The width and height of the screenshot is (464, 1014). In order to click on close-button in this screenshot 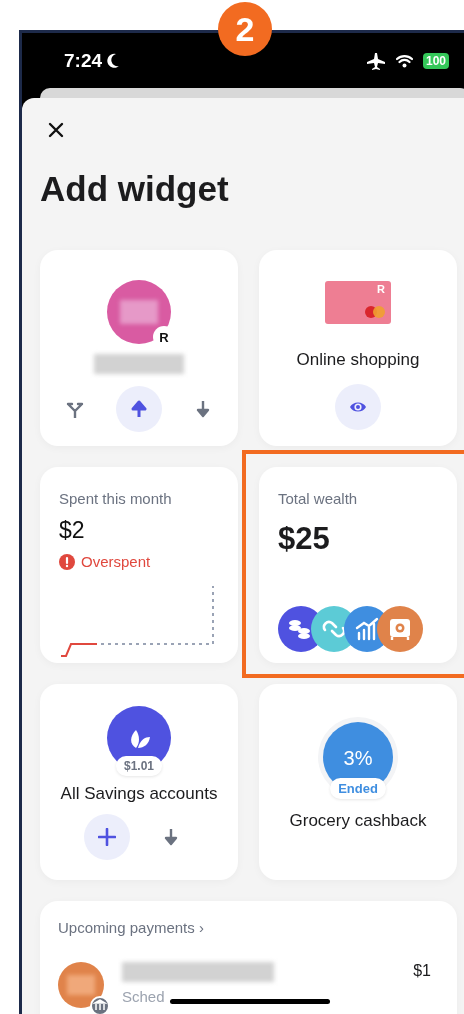, I will do `click(56, 130)`.